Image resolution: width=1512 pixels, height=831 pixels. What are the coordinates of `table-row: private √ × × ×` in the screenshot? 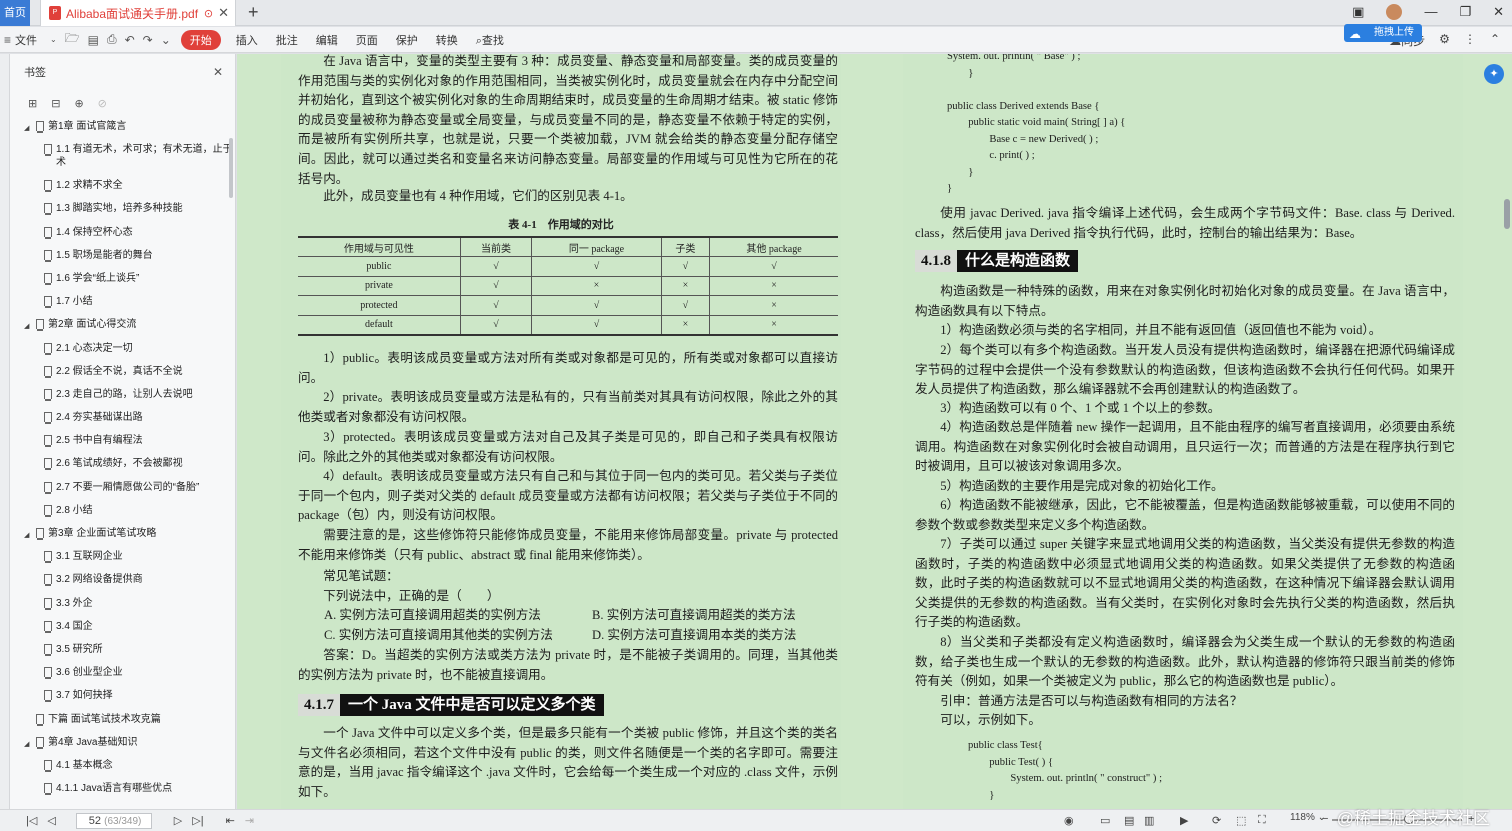 It's located at (568, 286).